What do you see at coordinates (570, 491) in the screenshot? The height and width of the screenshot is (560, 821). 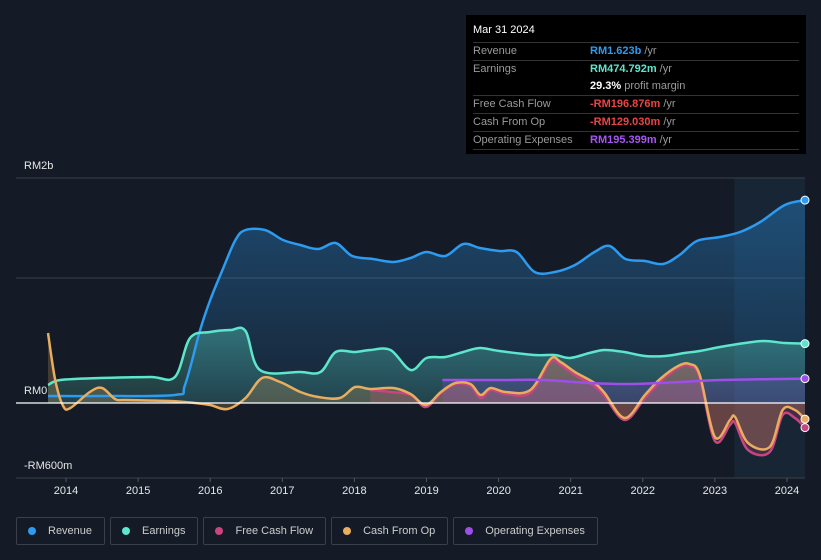 I see `x-tick-label: 2021` at bounding box center [570, 491].